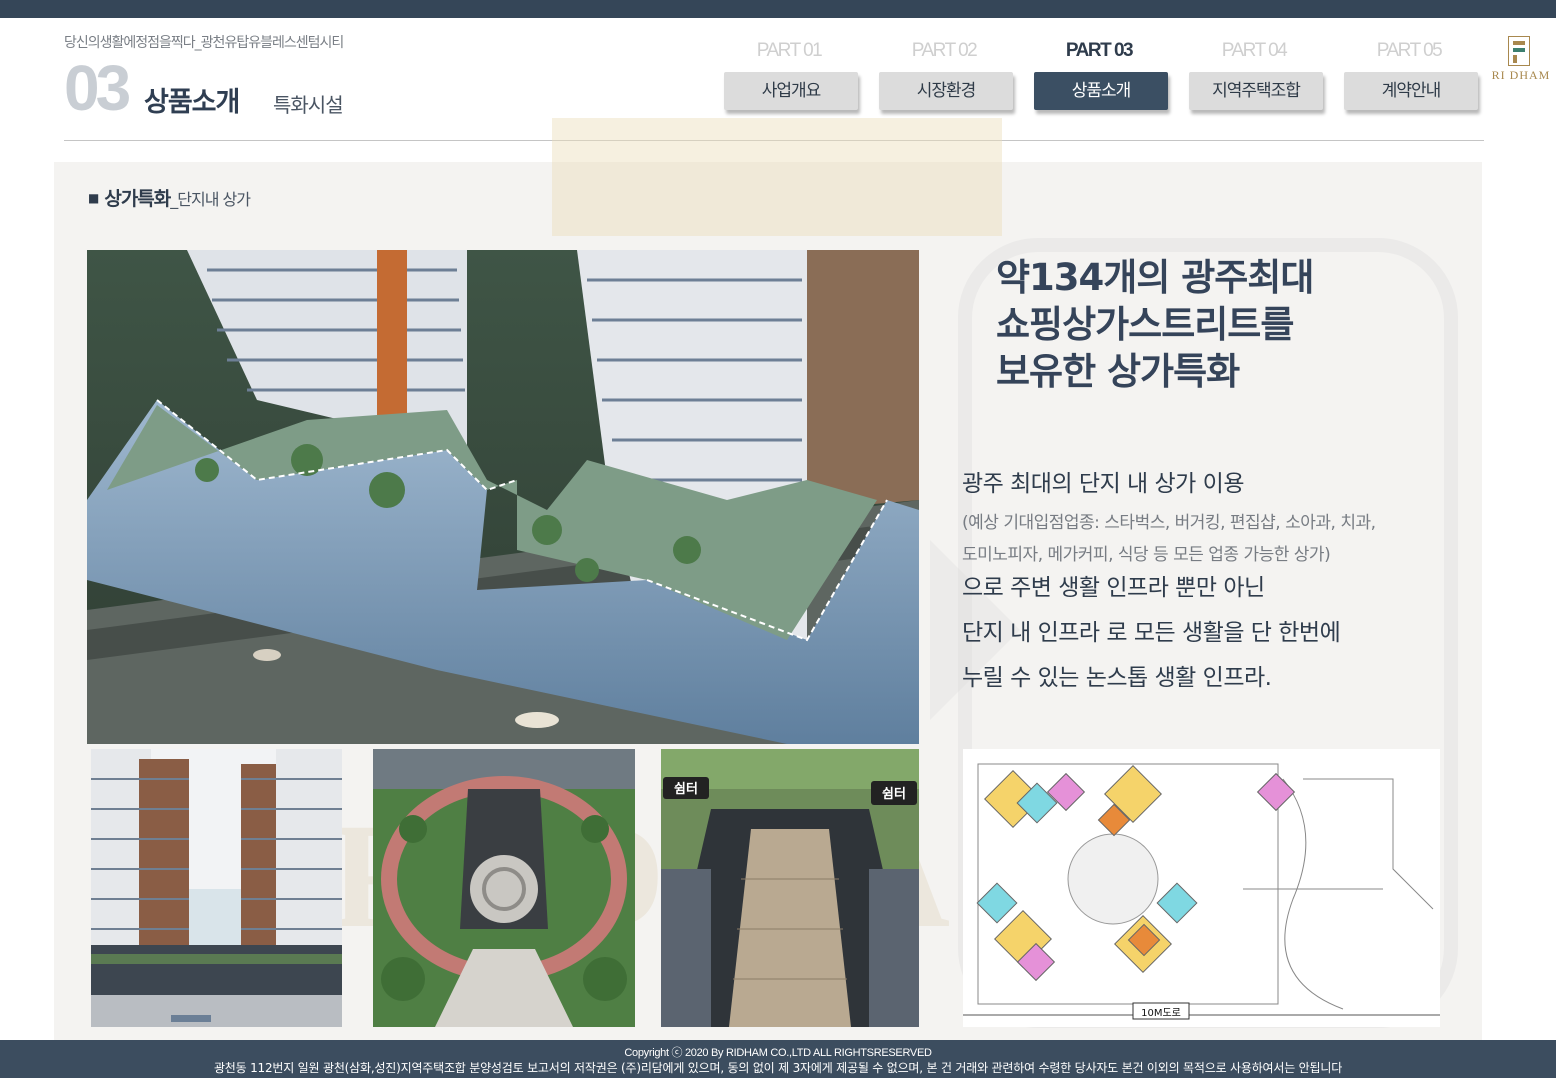 This screenshot has width=1556, height=1078. Describe the element at coordinates (1099, 50) in the screenshot. I see `nav-part-03: PART 03` at that location.